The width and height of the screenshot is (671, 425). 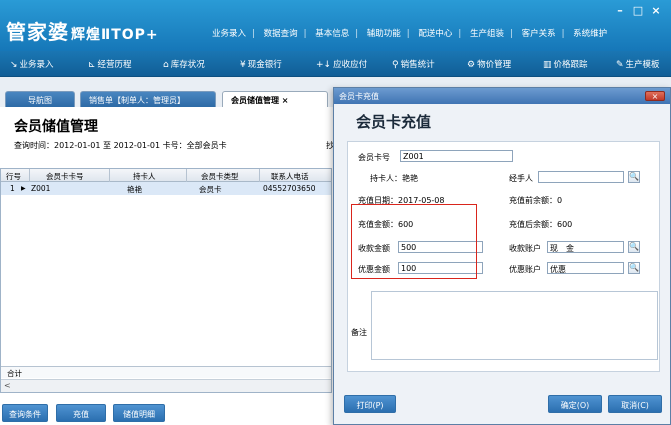 I want to click on dialog-titlebar: 会员卡充值, so click(x=502, y=96).